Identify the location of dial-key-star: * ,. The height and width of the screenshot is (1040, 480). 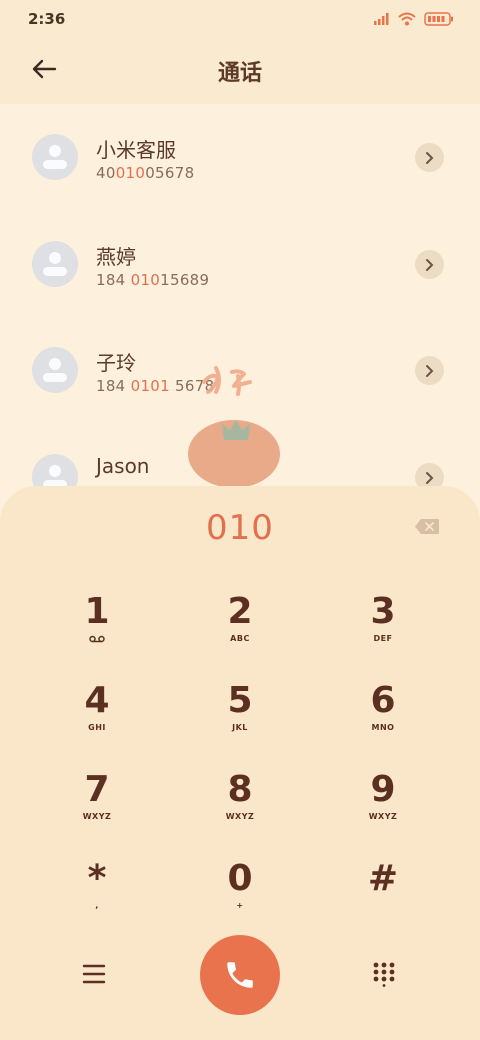
(97, 893).